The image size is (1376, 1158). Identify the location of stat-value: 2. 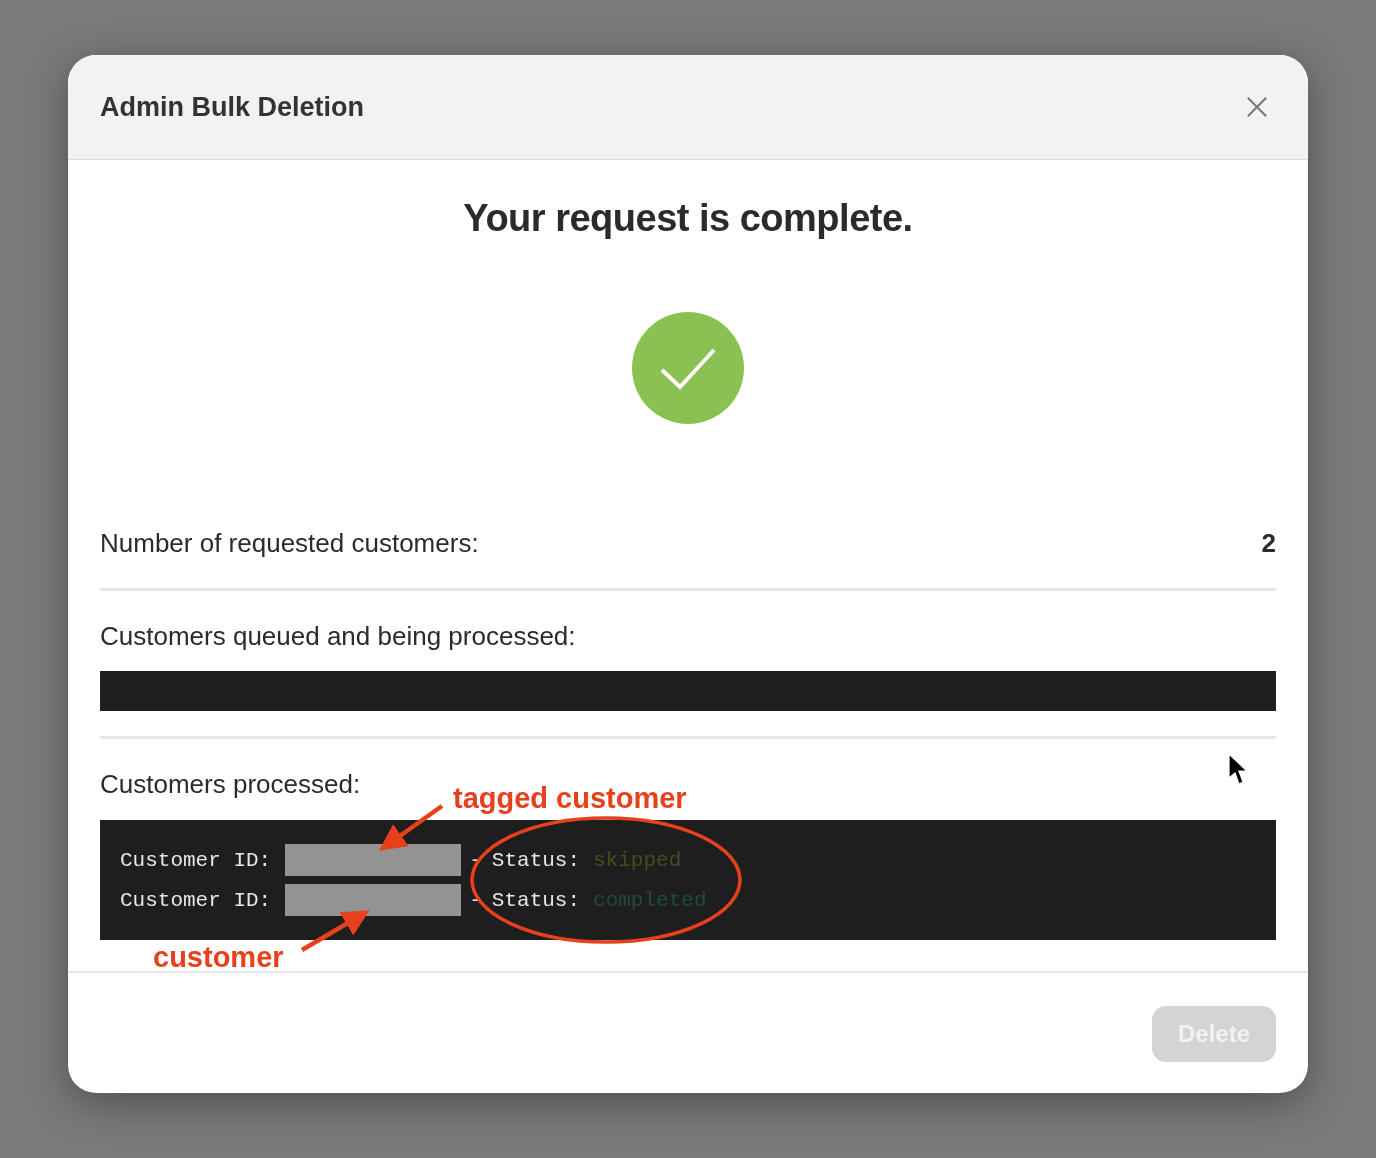
(1268, 543).